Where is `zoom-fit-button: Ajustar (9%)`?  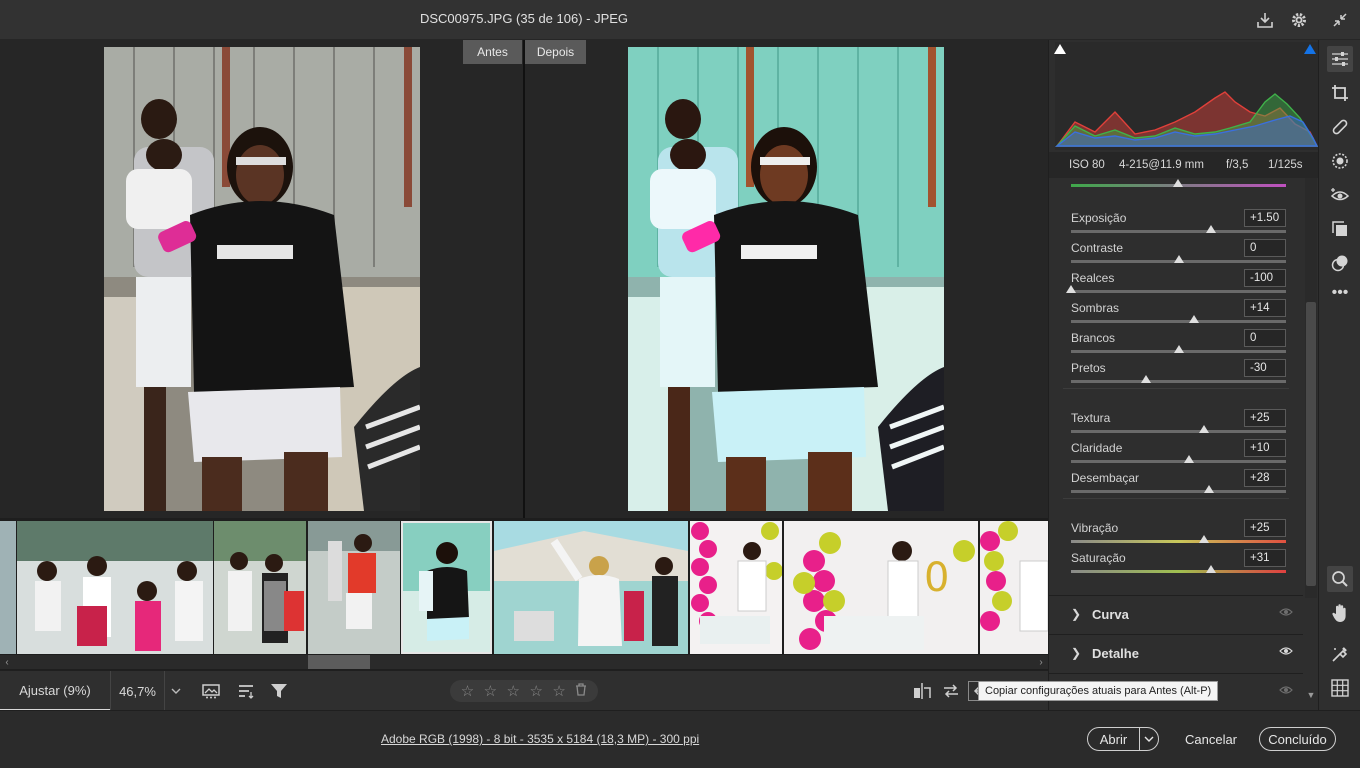 zoom-fit-button: Ajustar (9%) is located at coordinates (55, 691).